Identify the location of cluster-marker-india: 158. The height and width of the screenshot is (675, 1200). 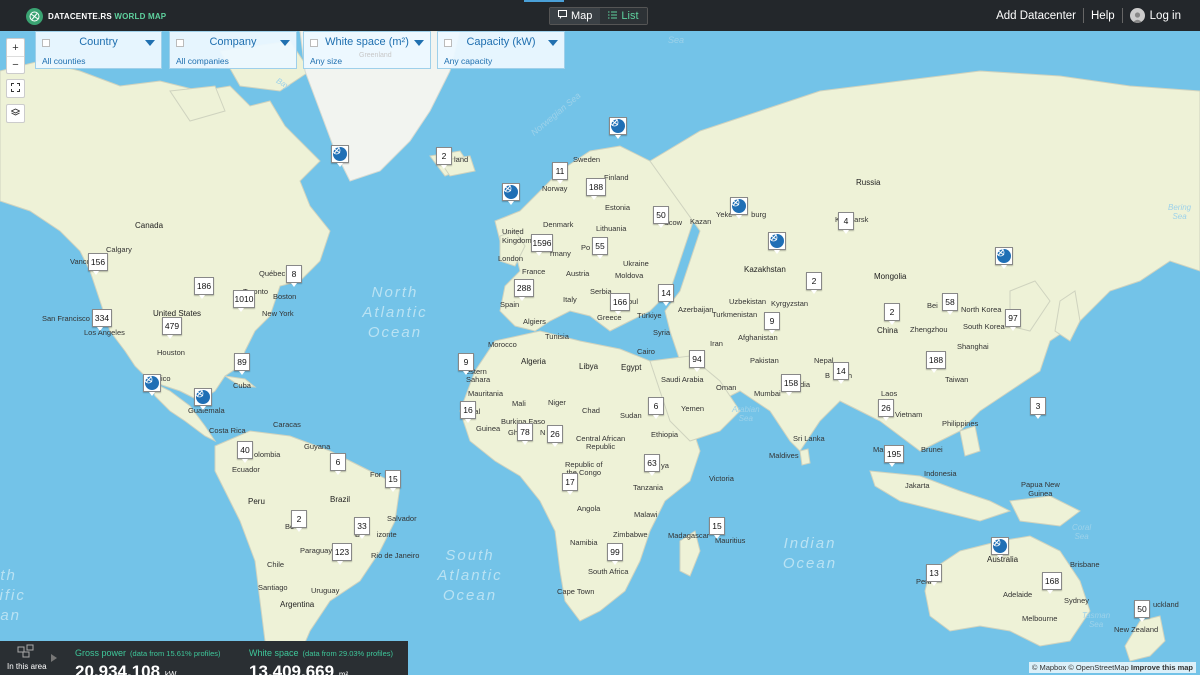
(791, 385).